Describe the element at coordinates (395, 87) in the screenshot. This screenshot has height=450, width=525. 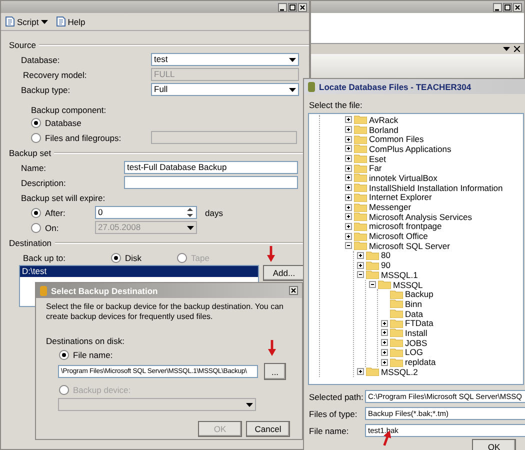
I see `dialog-title: Locate Database Files - TEACHER304` at that location.